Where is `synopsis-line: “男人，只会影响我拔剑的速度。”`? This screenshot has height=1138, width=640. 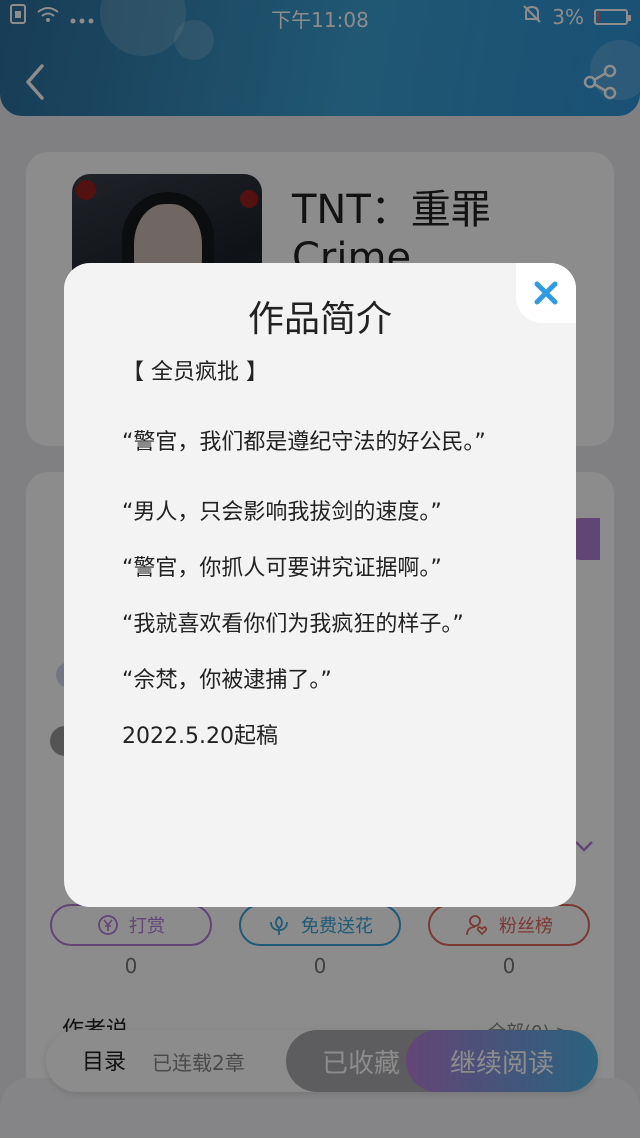
synopsis-line: “男人，只会影响我拔剑的速度。” is located at coordinates (282, 512).